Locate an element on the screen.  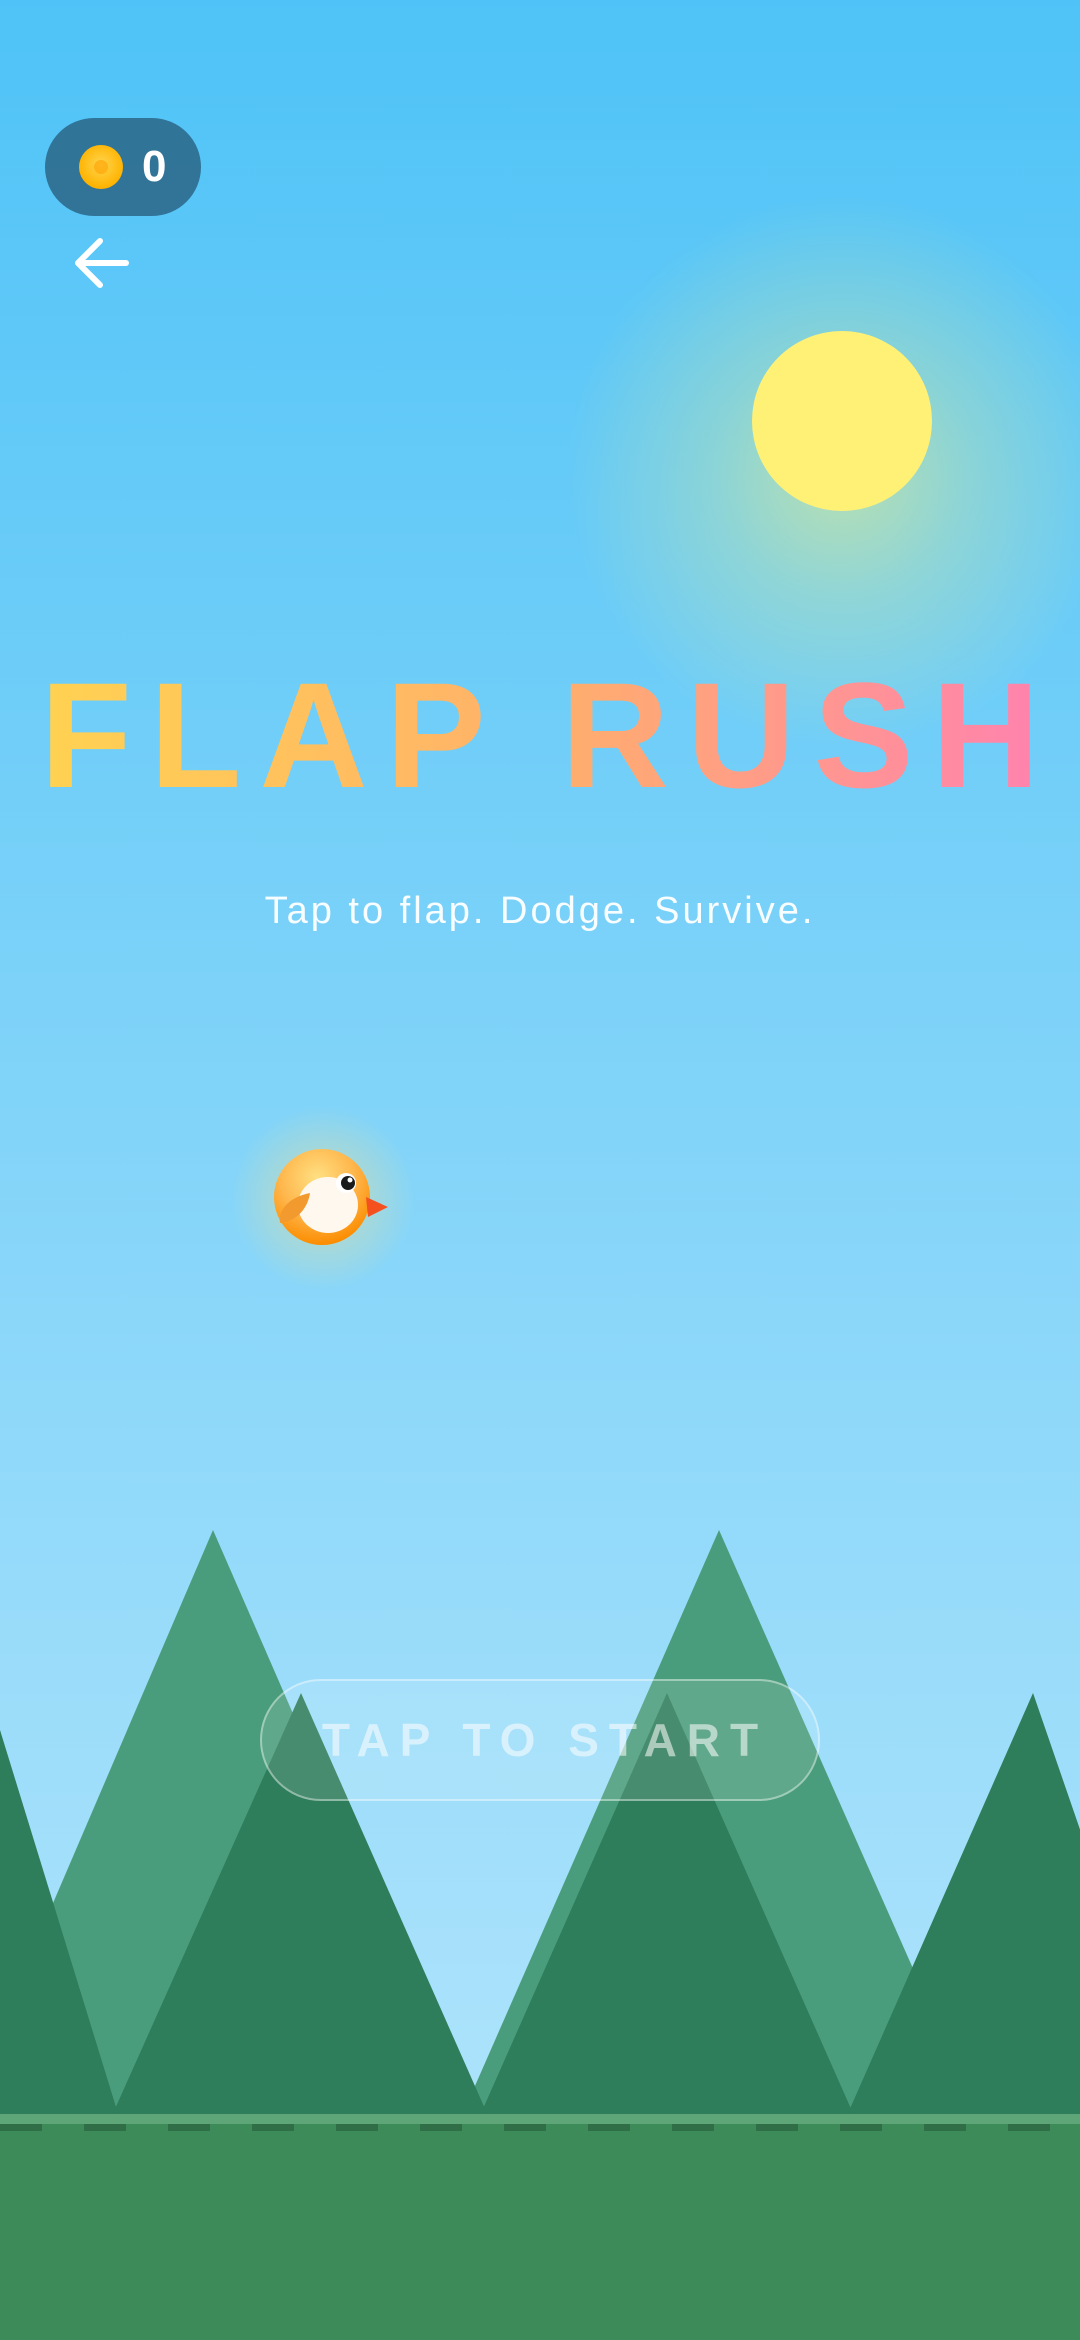
back-button is located at coordinates (102, 263).